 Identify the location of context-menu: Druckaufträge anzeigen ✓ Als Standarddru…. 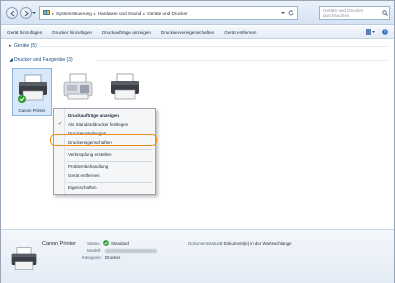
(104, 151).